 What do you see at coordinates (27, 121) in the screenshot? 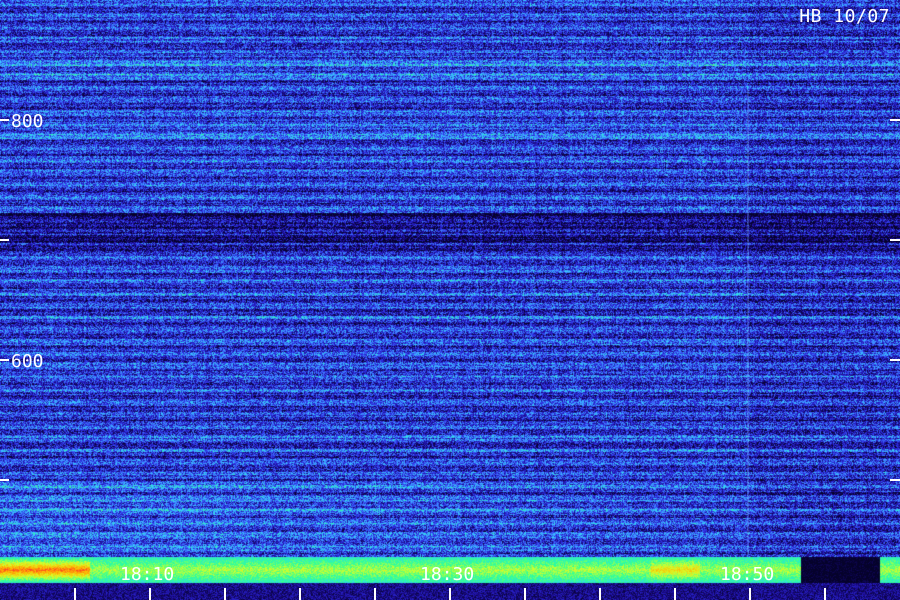
I see `y-tick-label: 800` at bounding box center [27, 121].